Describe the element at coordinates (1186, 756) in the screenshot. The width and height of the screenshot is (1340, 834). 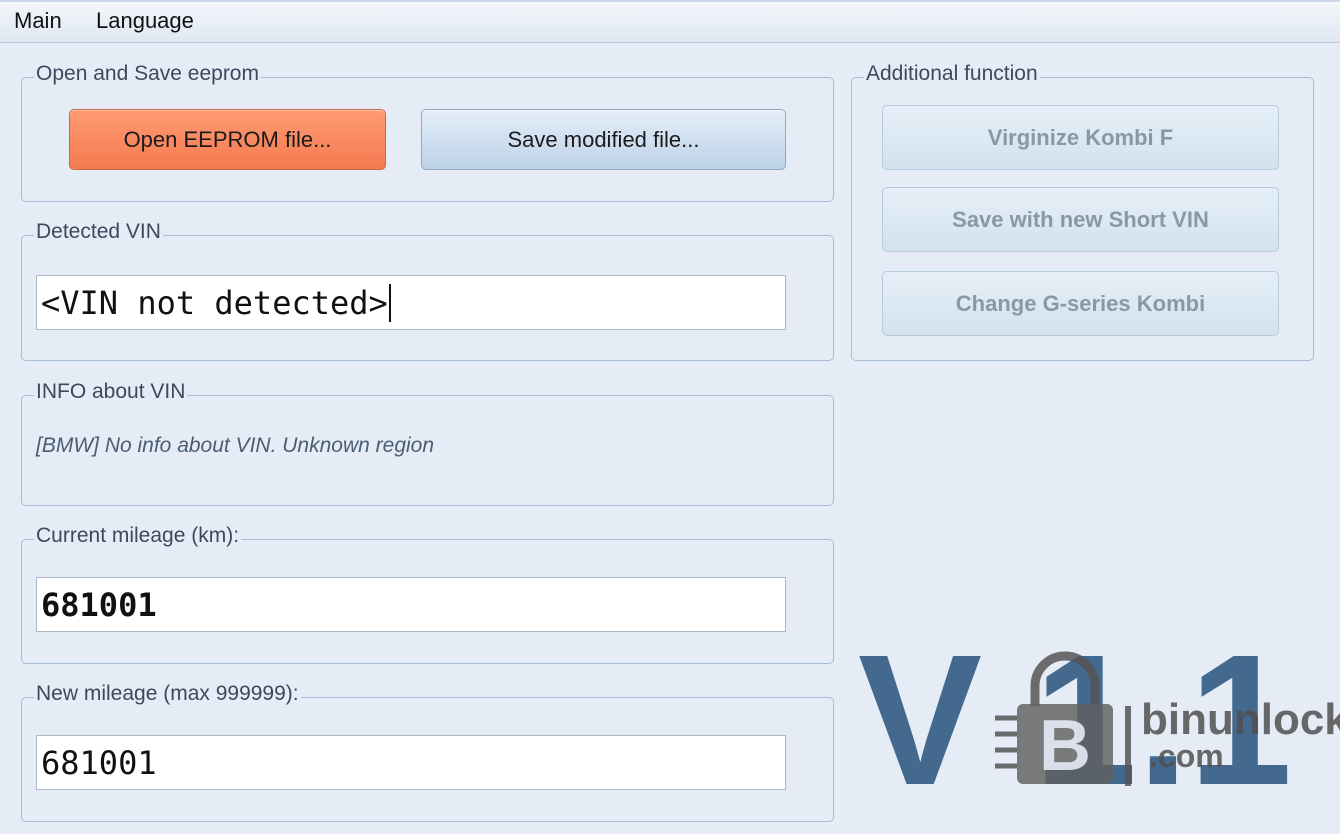
I see `watermark-text-domain: .com` at that location.